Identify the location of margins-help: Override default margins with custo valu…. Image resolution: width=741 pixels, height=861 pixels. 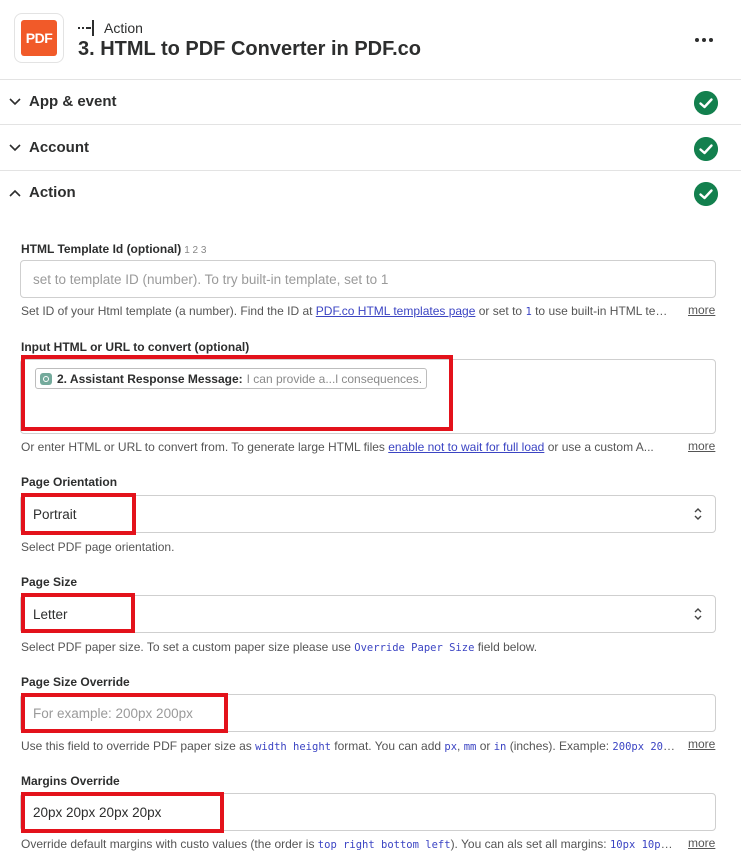
(348, 844).